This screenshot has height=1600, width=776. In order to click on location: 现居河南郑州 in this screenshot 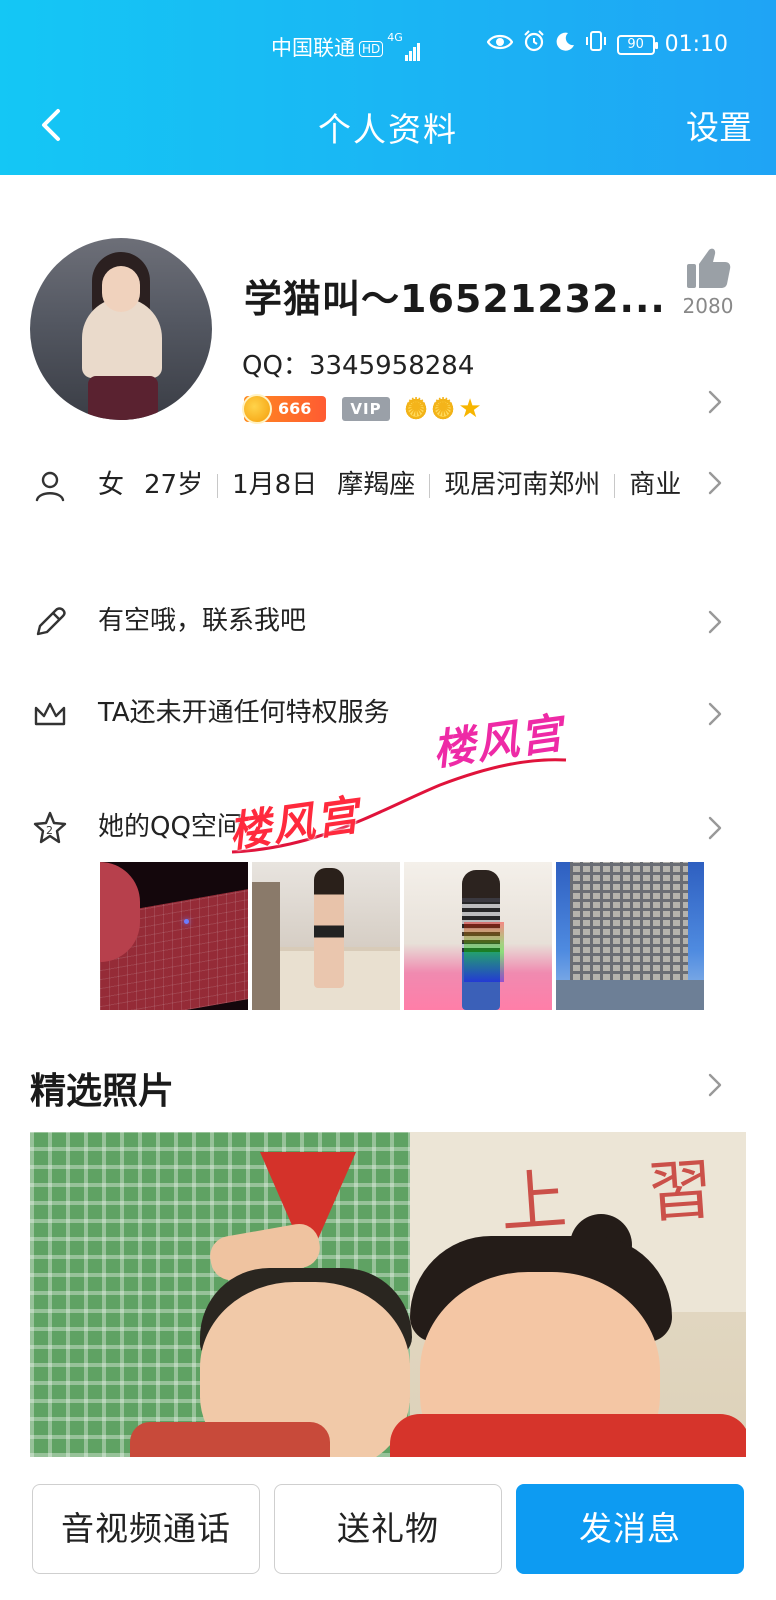, I will do `click(522, 485)`.